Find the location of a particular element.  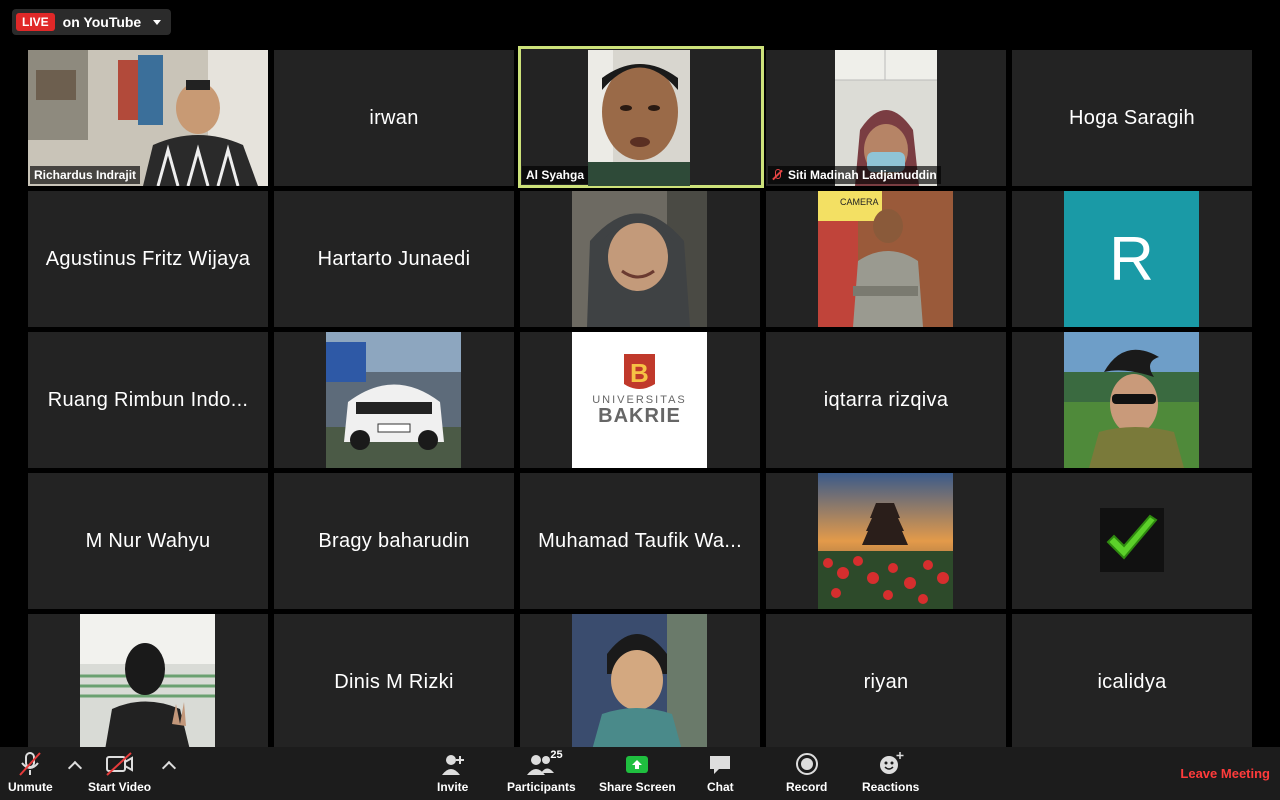

checkmark-icon is located at coordinates (1132, 540).